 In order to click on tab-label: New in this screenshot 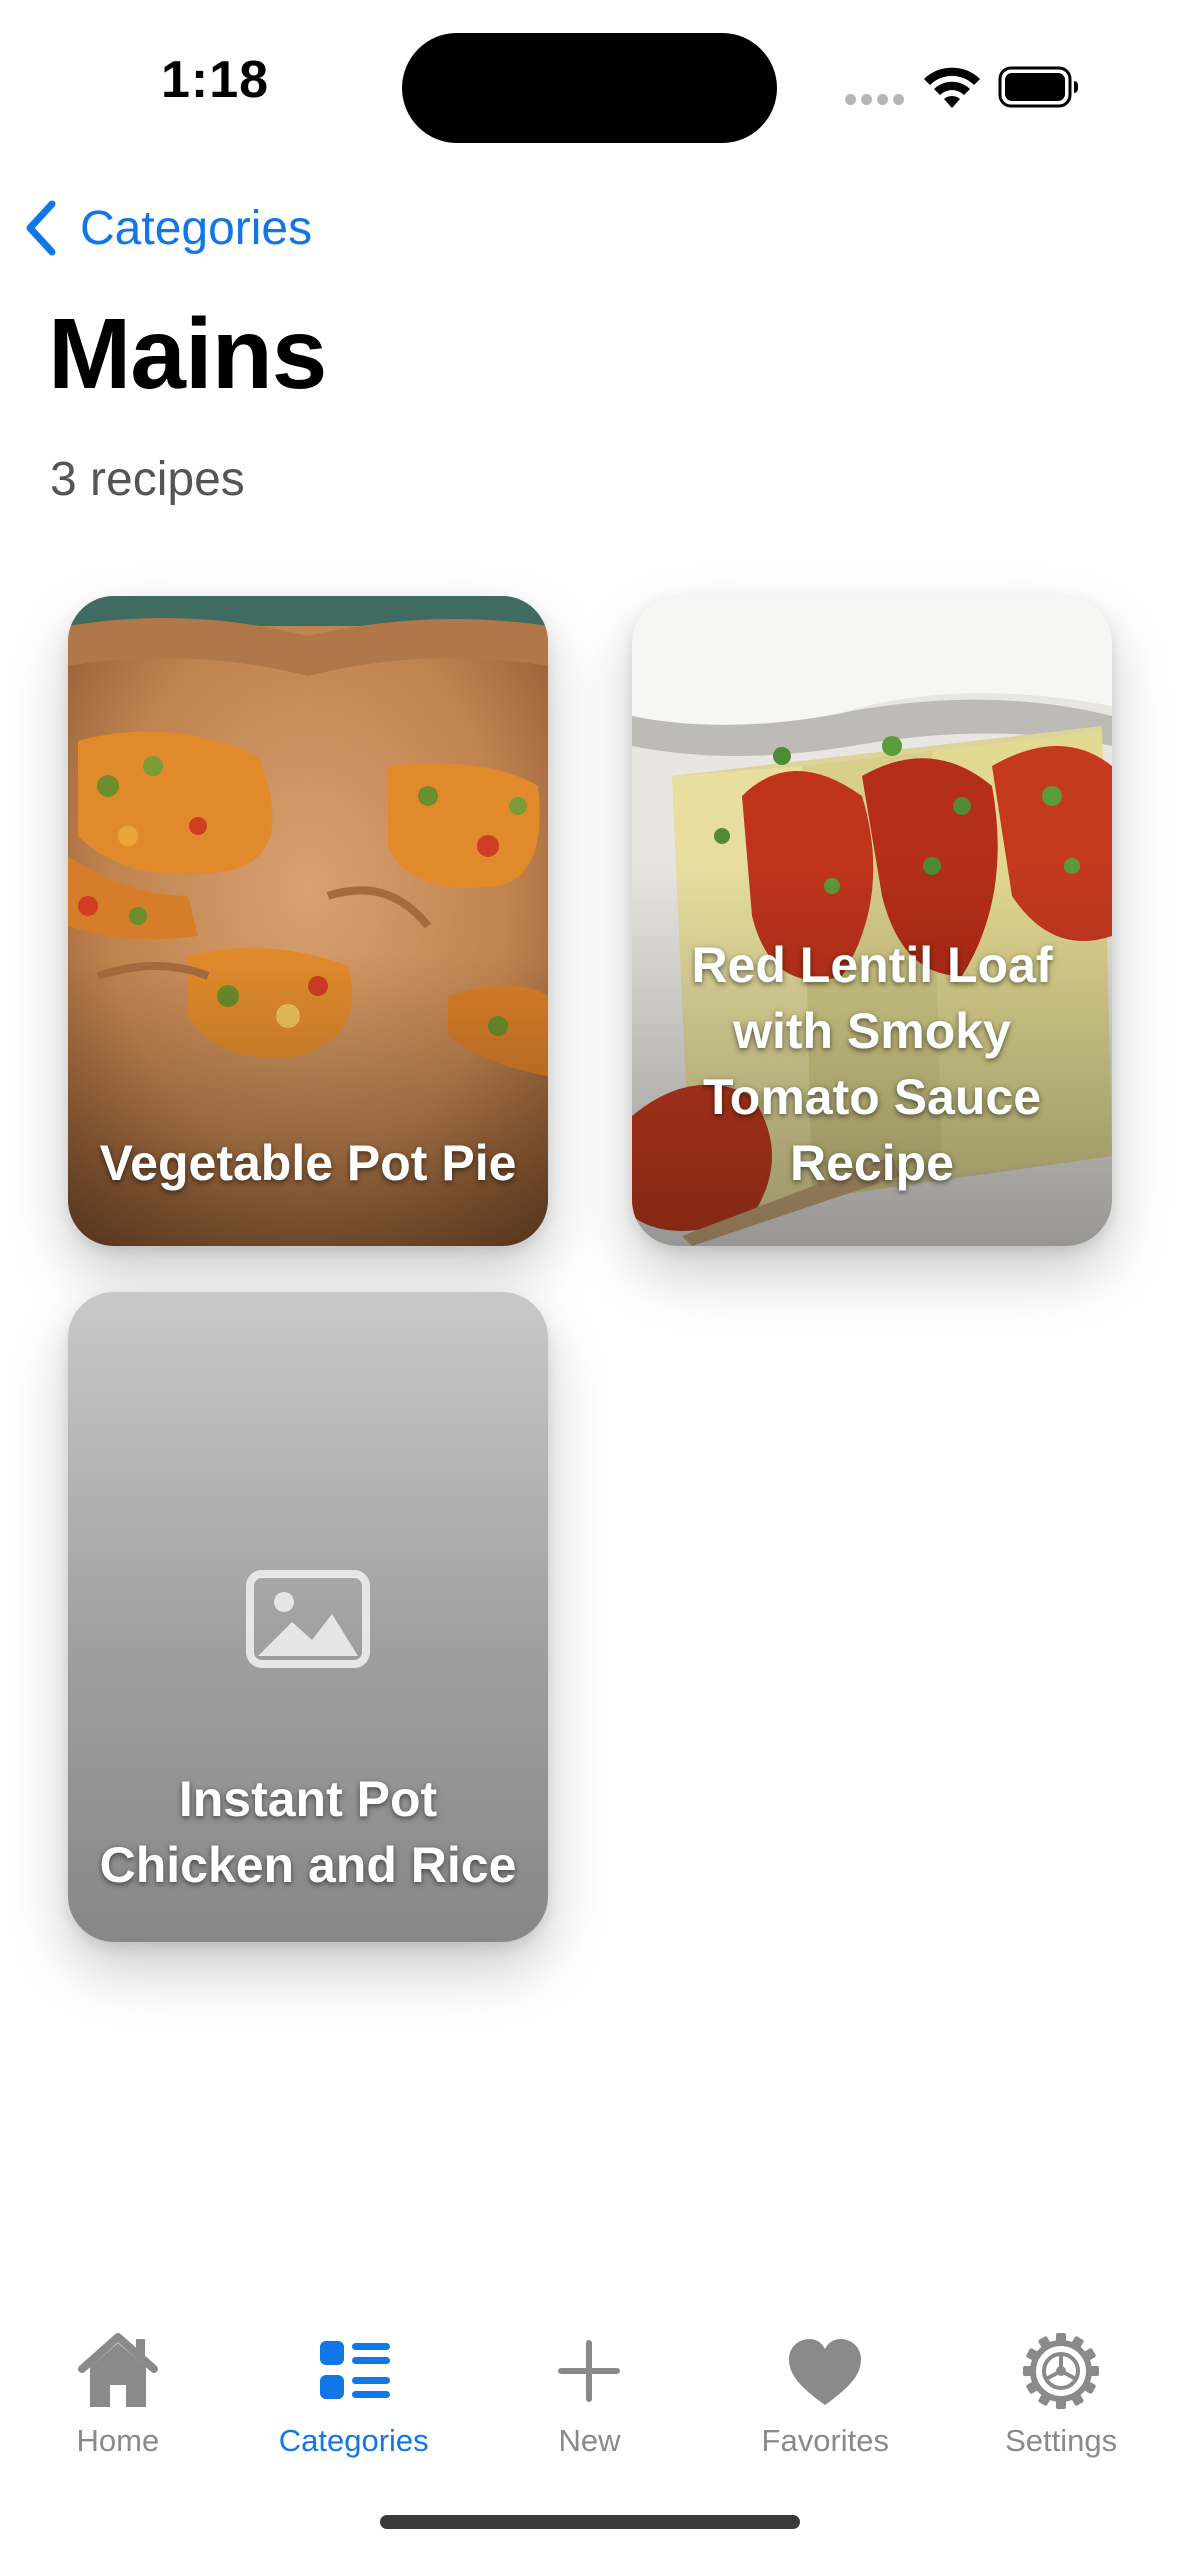, I will do `click(589, 2440)`.